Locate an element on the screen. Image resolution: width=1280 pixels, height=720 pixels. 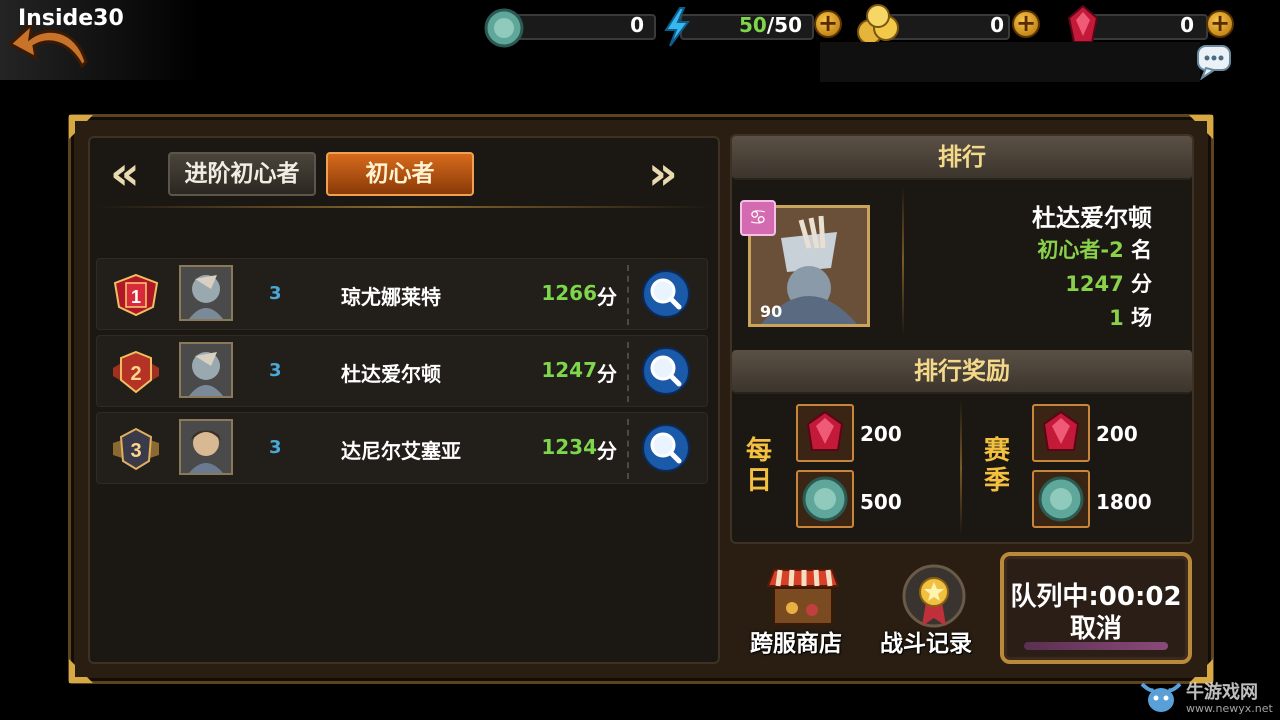
site-watermark: 牛游戏网 www.newyx.net is located at coordinates (1208, 698).